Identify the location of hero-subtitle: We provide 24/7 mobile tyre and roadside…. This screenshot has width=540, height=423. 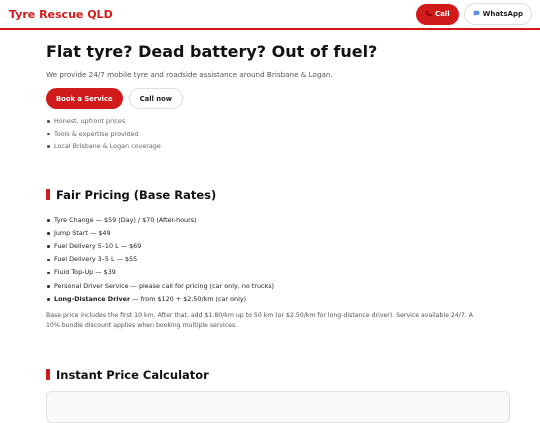
(189, 74).